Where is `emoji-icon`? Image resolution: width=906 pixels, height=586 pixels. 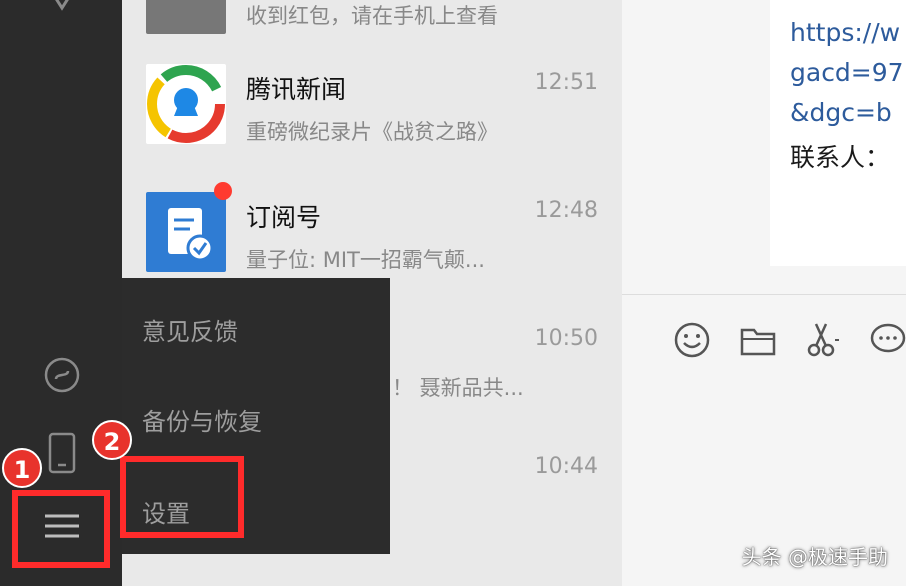
emoji-icon is located at coordinates (692, 340).